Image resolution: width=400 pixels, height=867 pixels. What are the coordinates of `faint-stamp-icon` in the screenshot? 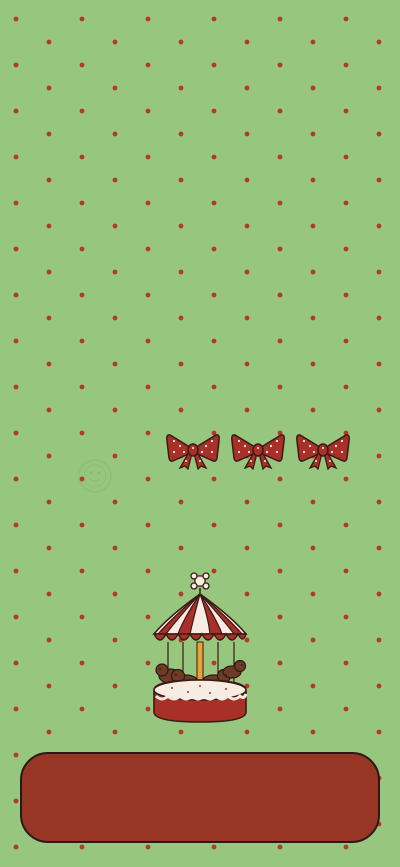 It's located at (95, 476).